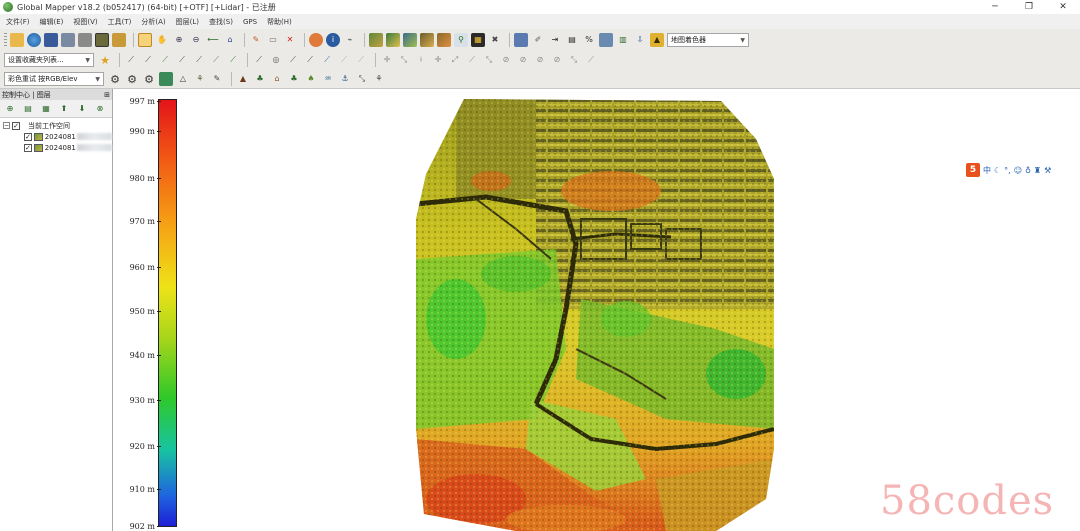  I want to click on lidar-profile-icon: ▲, so click(243, 79).